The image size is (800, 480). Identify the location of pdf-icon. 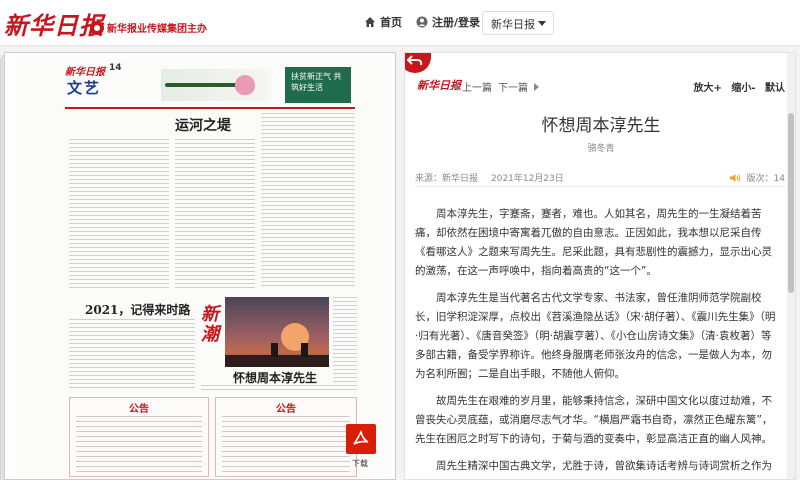
(361, 437).